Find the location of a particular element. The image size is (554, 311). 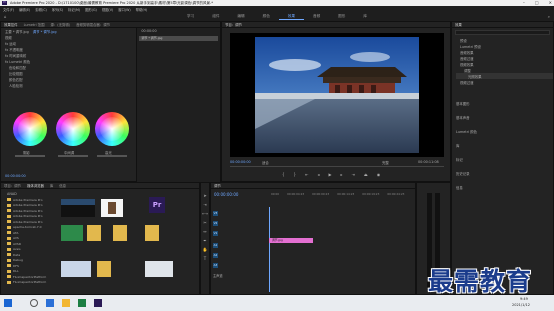

workspace-editing: 编辑 is located at coordinates (240, 16).